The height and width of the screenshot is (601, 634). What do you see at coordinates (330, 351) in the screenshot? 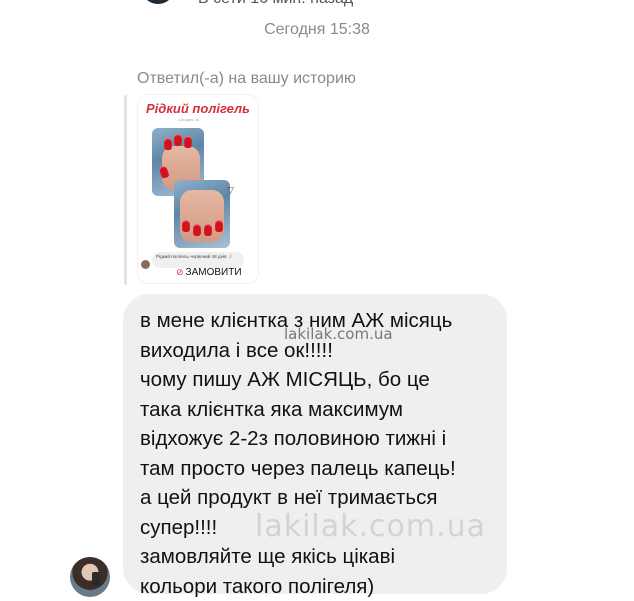
I see `message-line: виходила і все ок!!!!!` at bounding box center [330, 351].